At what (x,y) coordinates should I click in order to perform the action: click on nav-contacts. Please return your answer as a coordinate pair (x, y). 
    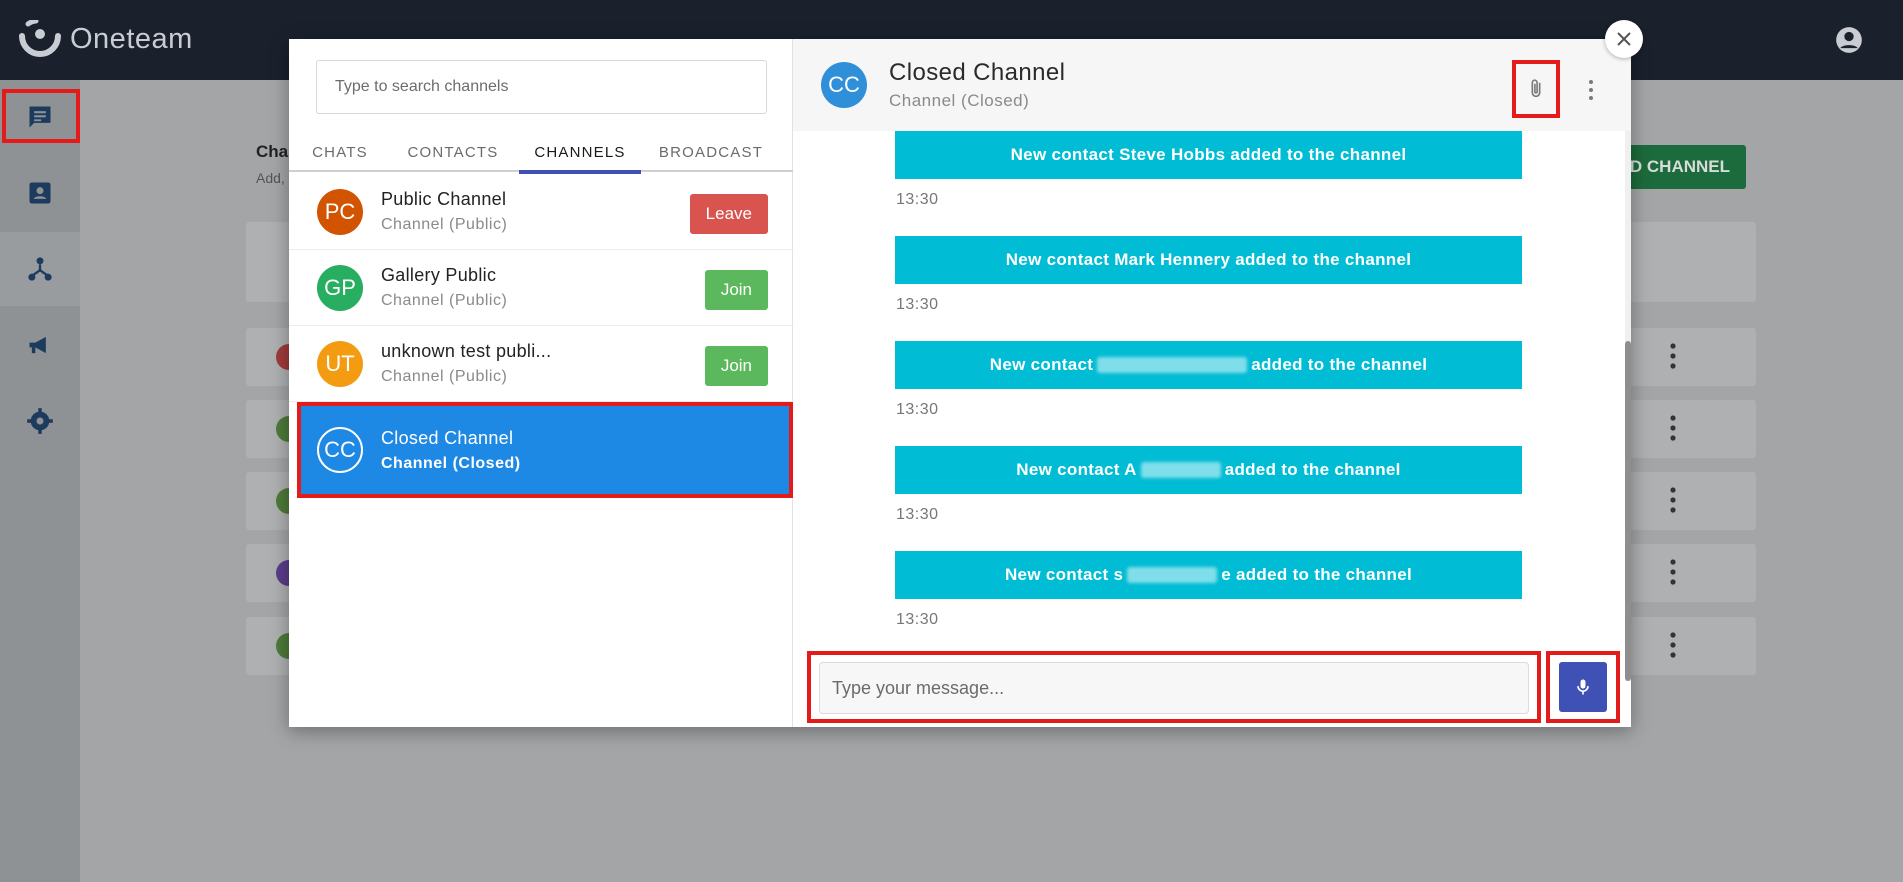
    Looking at the image, I should click on (40, 193).